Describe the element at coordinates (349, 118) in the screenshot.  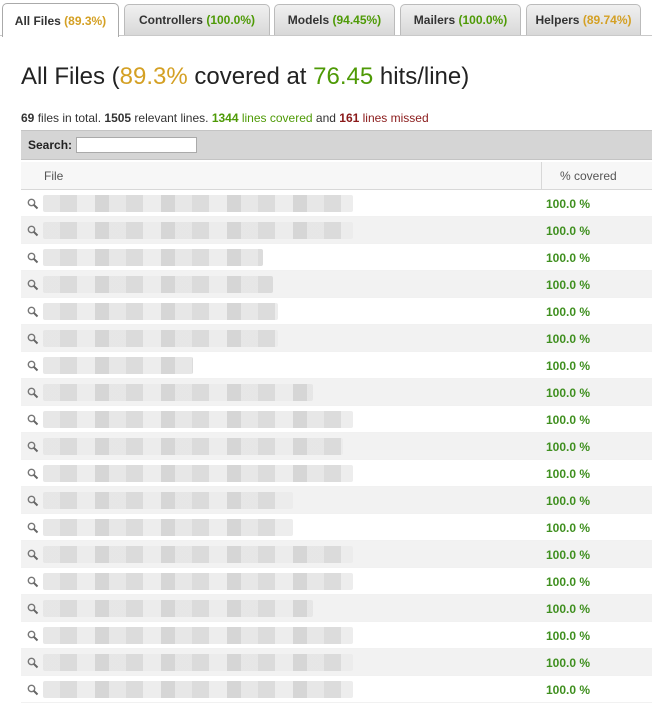
I see `missed-lines-count: 161` at that location.